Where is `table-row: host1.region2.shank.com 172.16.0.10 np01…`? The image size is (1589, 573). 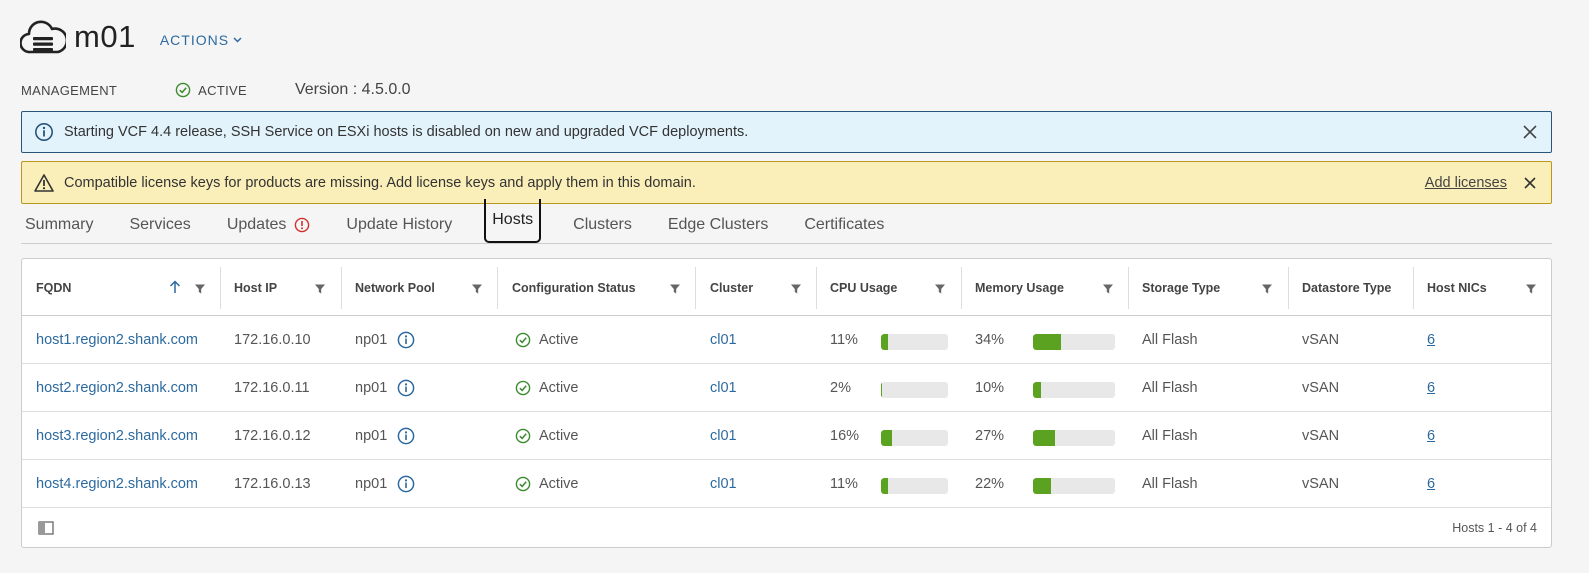
table-row: host1.region2.shank.com 172.16.0.10 np01… is located at coordinates (786, 340).